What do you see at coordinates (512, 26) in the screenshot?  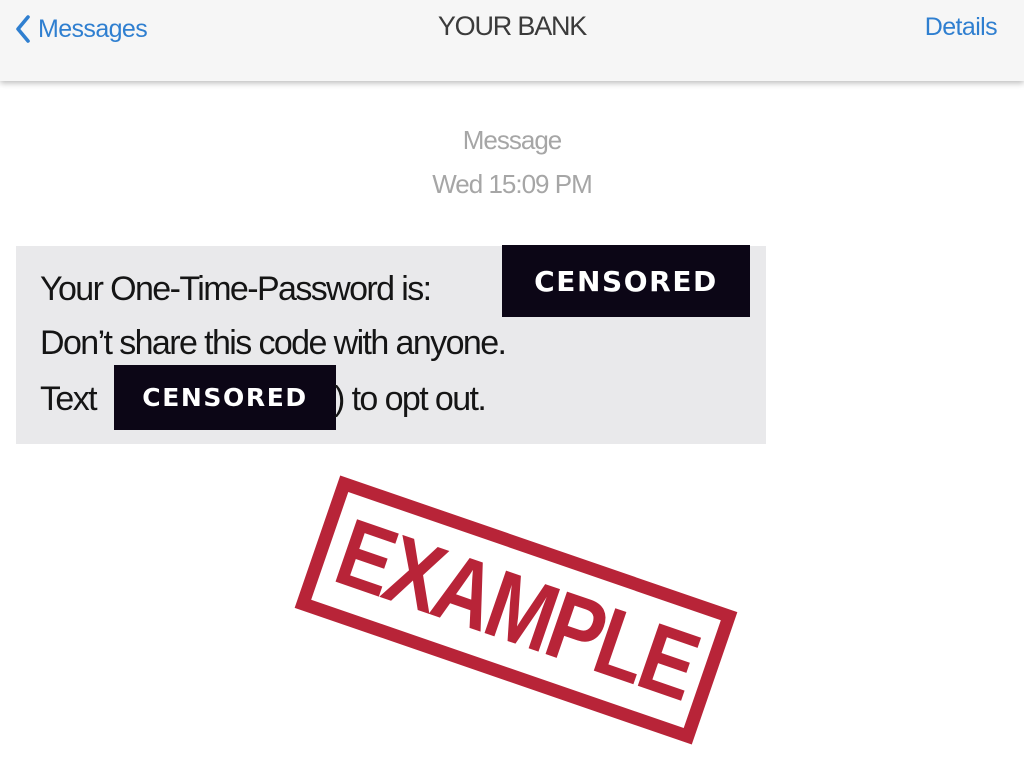 I see `conversation-title: YOUR BANK` at bounding box center [512, 26].